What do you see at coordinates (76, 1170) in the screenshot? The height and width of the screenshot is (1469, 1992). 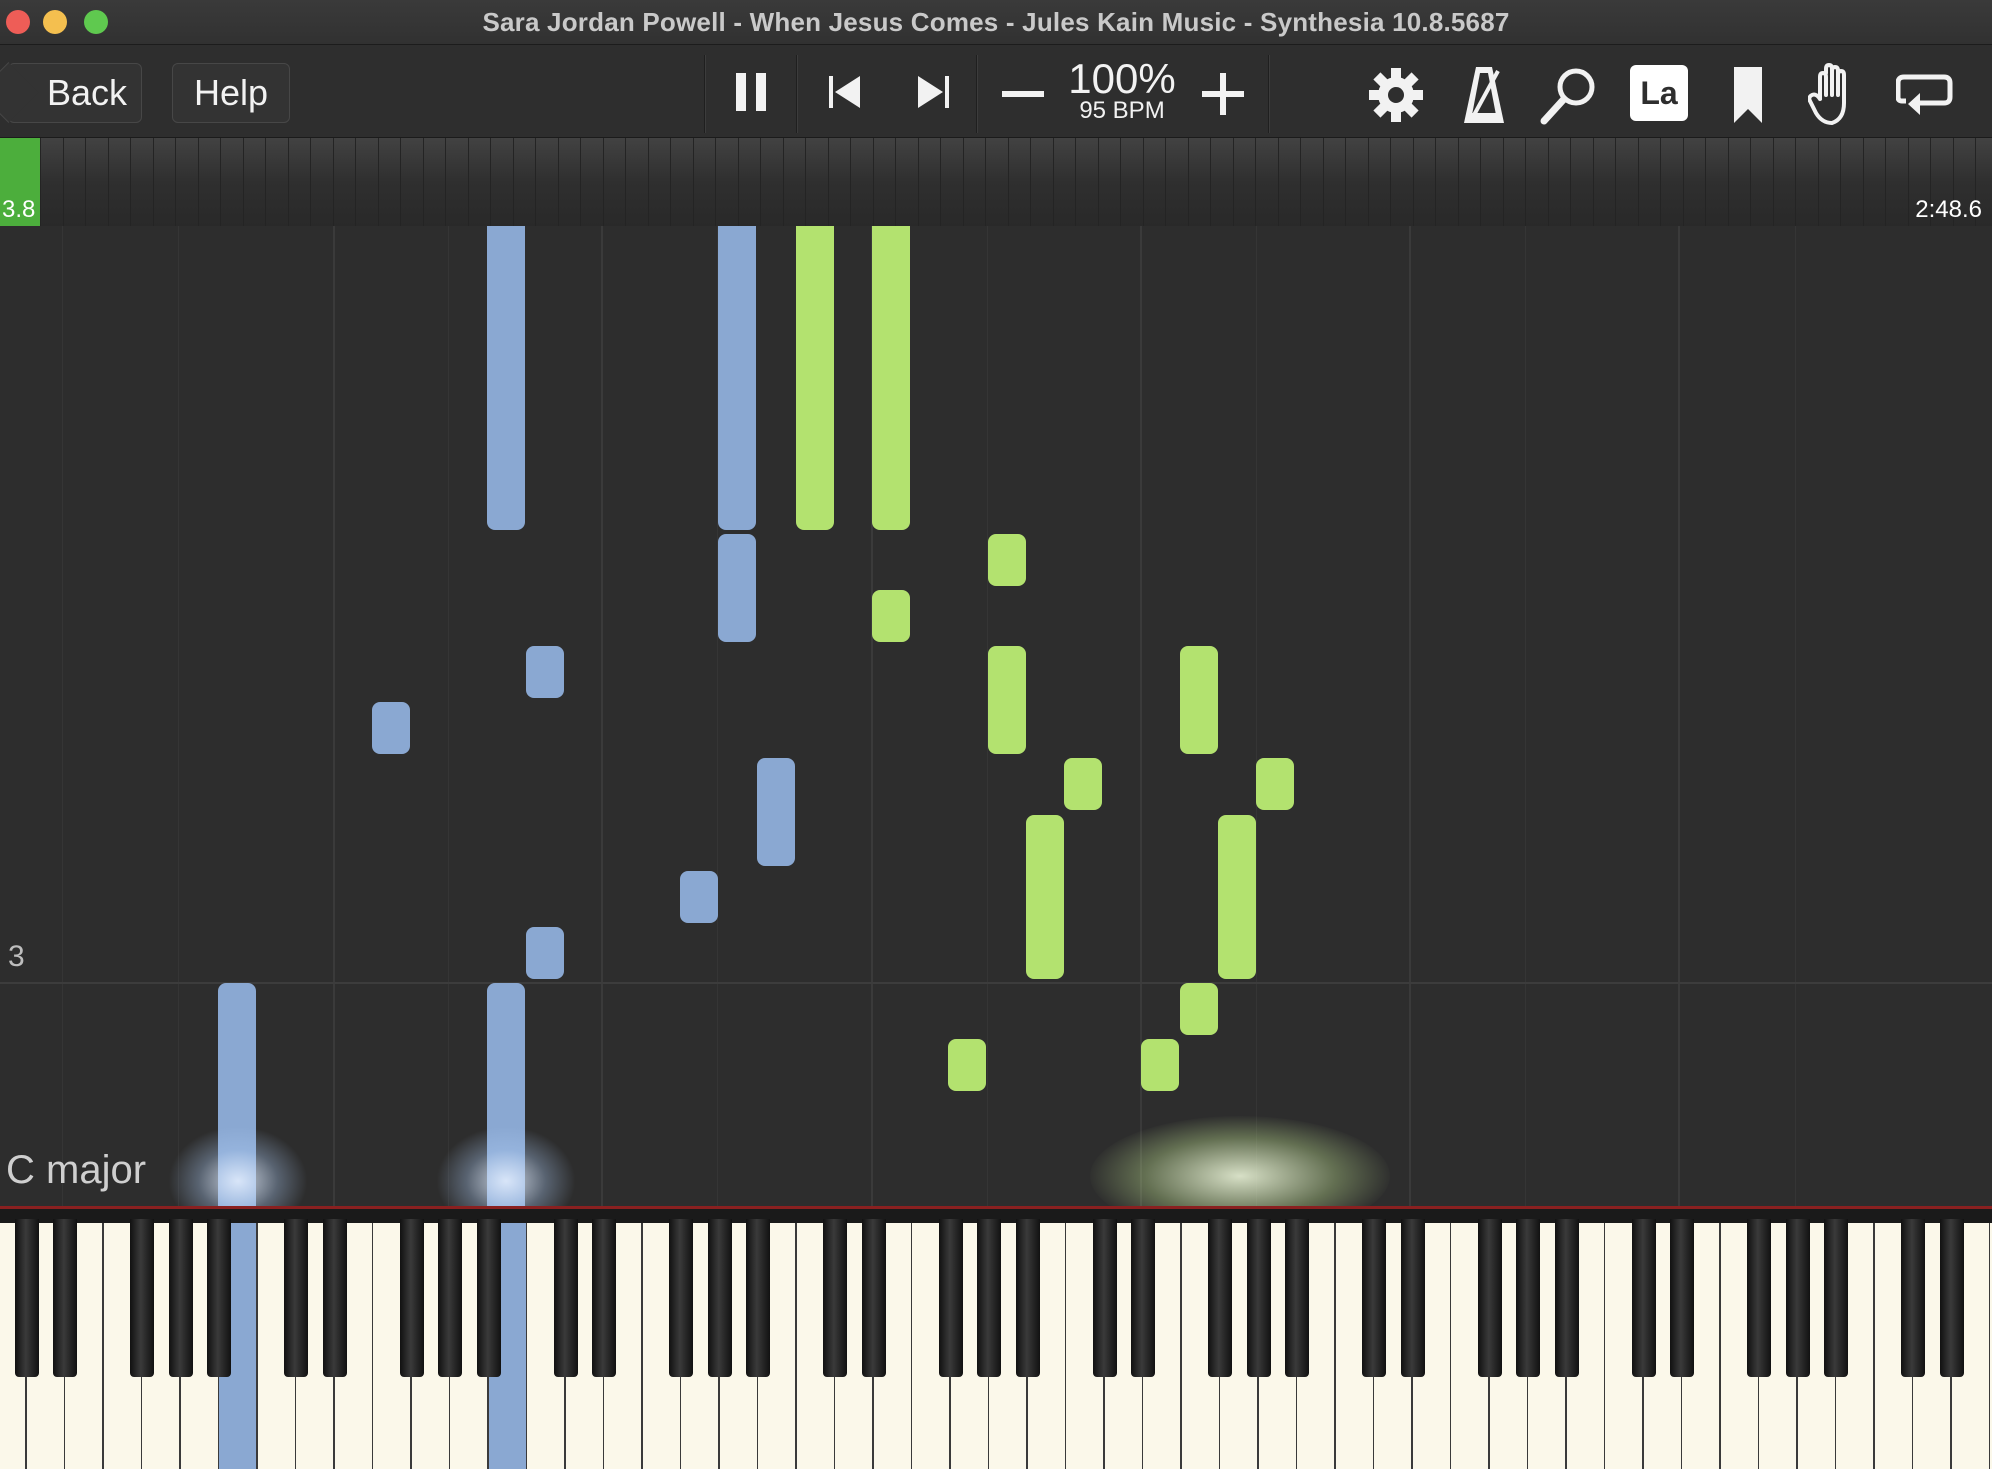 I see `key-signature: C major` at bounding box center [76, 1170].